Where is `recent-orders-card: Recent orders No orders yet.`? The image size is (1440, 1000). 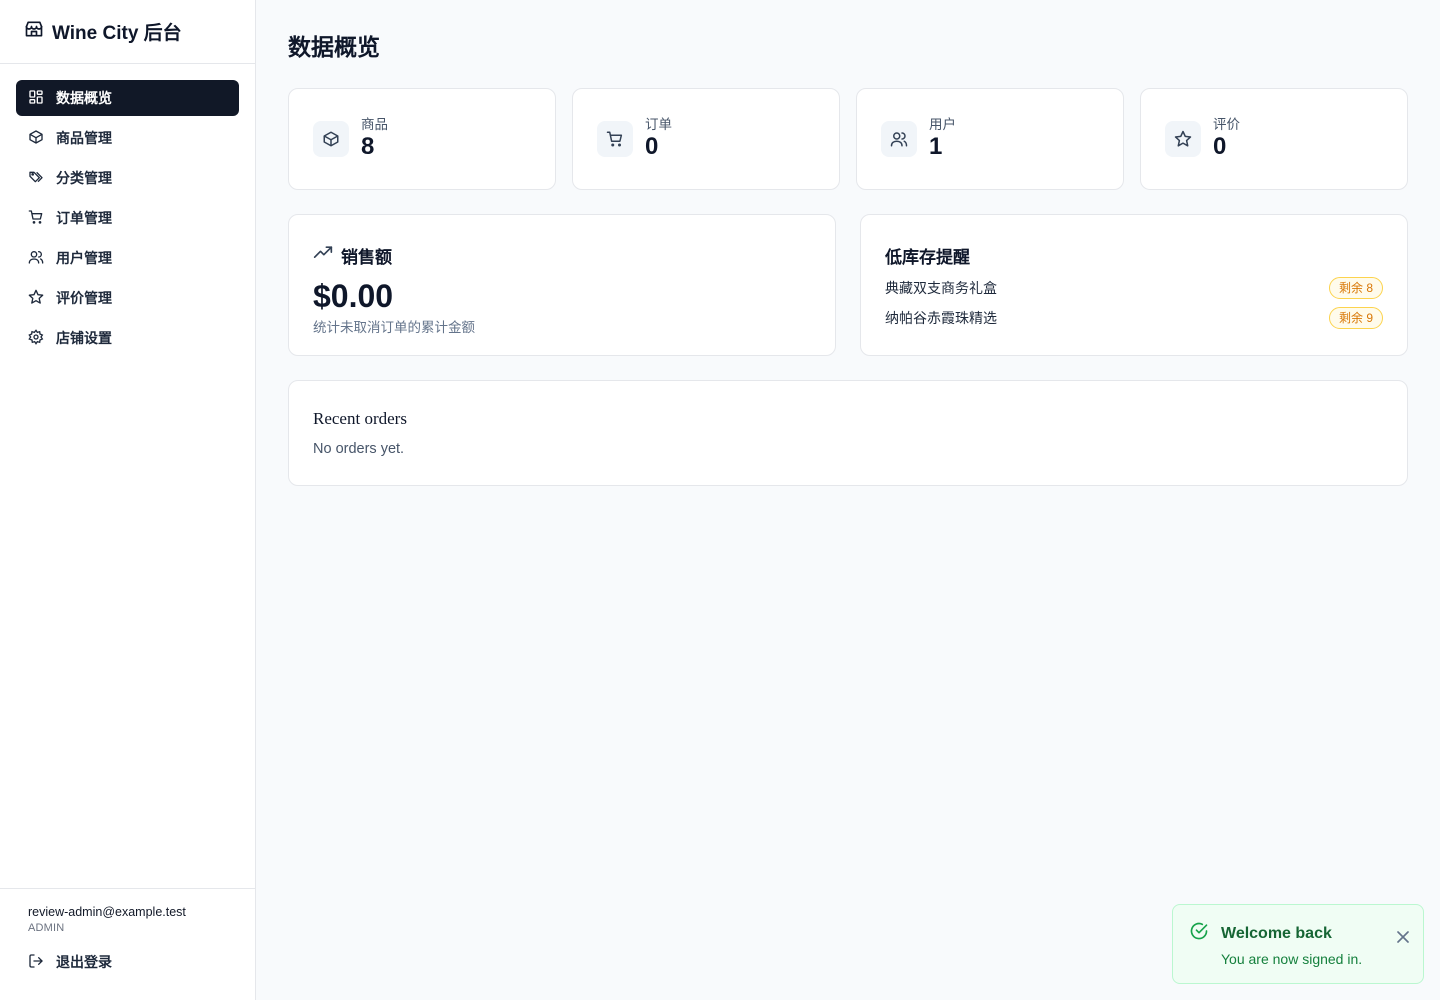 recent-orders-card: Recent orders No orders yet. is located at coordinates (848, 433).